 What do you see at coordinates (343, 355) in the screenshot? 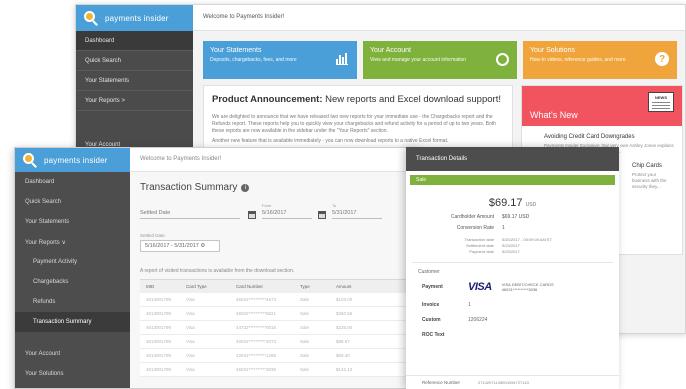
I see `table-cell: $69.40` at bounding box center [343, 355].